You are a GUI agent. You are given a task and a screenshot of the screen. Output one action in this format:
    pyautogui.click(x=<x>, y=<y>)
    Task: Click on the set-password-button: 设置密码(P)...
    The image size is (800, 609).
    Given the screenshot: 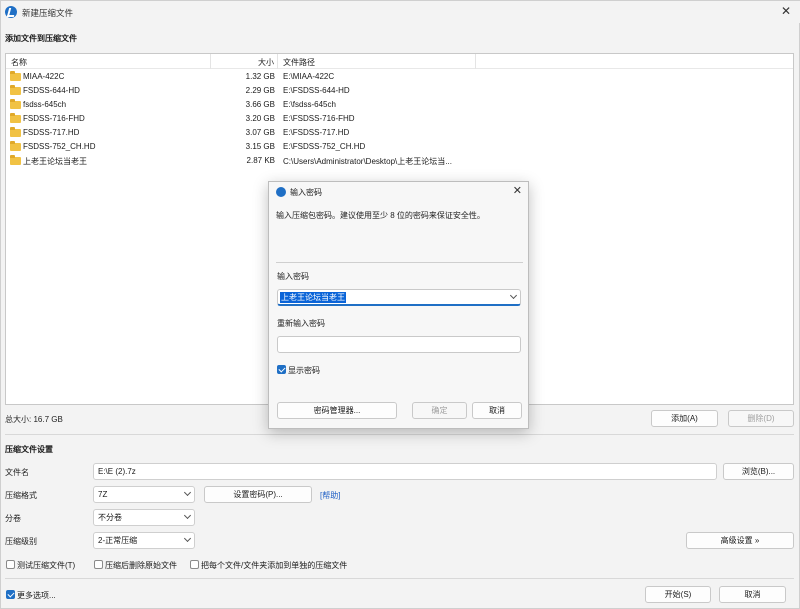 What is the action you would take?
    pyautogui.click(x=258, y=494)
    